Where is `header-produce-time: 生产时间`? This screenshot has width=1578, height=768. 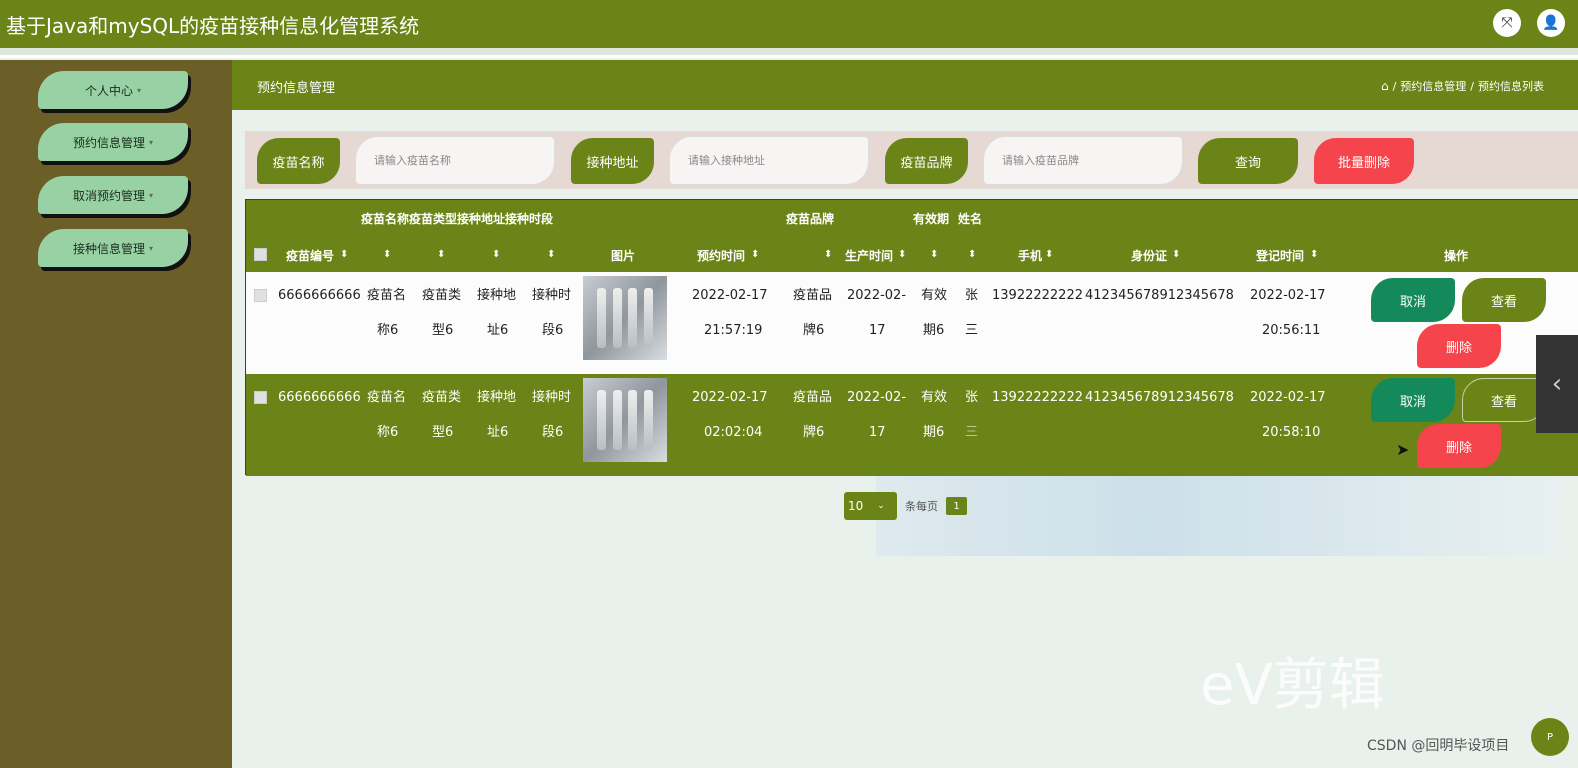 header-produce-time: 生产时间 is located at coordinates (869, 255).